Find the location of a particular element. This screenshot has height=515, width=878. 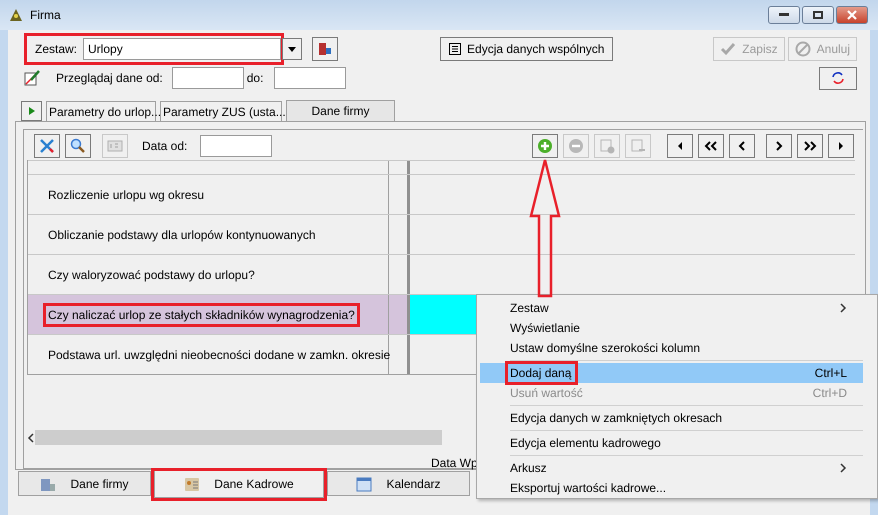

document-icon is located at coordinates (325, 49).